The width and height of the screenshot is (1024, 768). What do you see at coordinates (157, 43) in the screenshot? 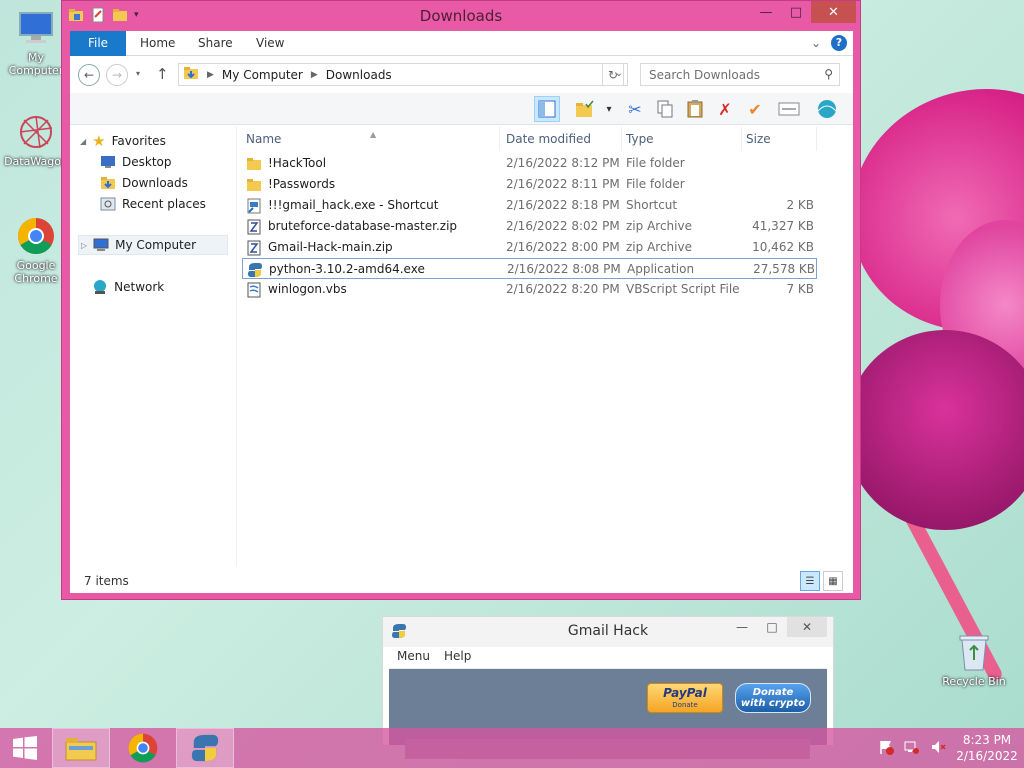
I see `tab-home: Home` at bounding box center [157, 43].